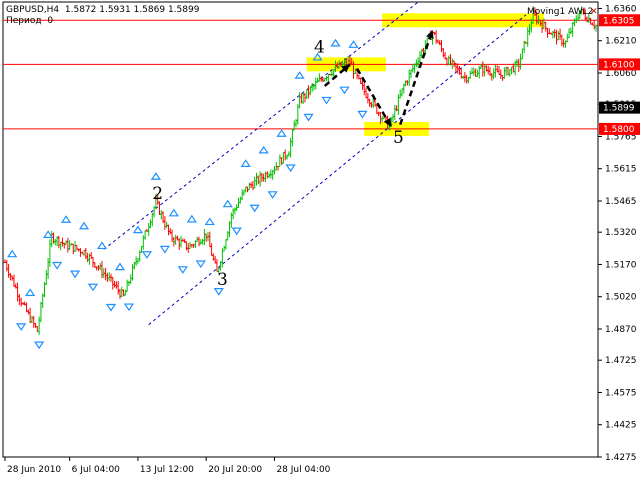  I want to click on wave-label: 3, so click(222, 280).